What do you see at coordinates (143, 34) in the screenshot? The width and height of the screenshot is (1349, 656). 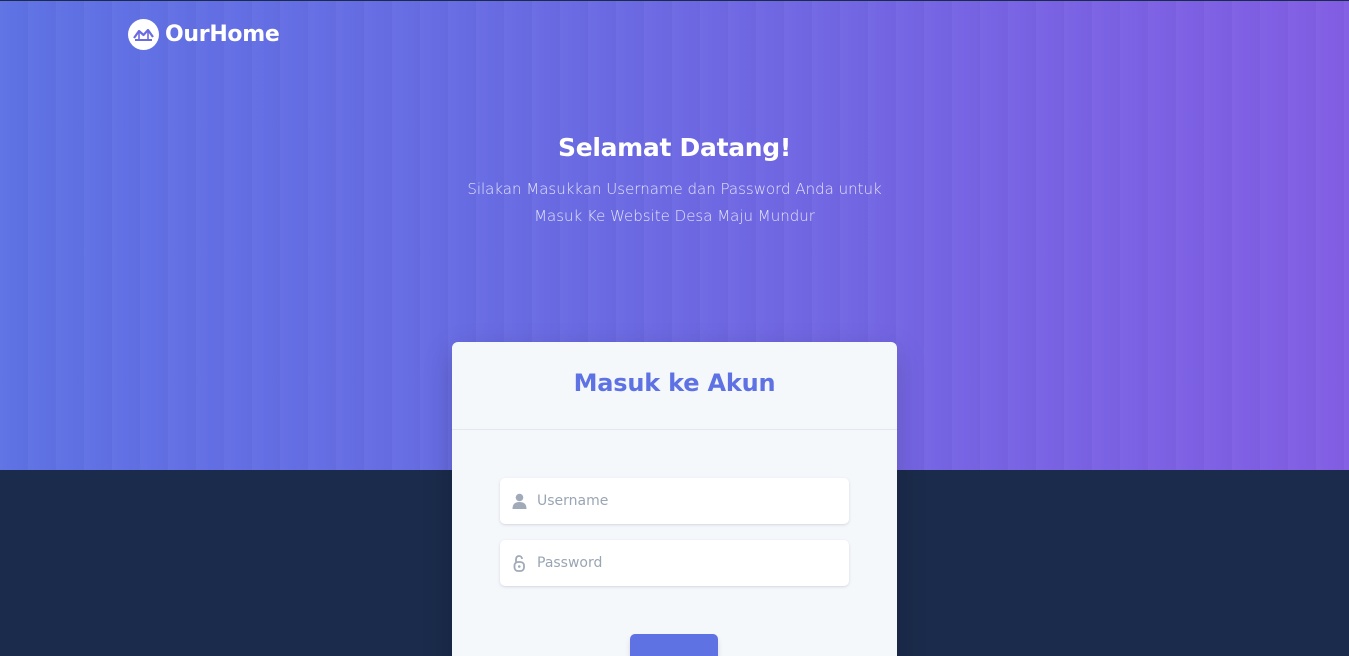 I see `brand-logo-icon` at bounding box center [143, 34].